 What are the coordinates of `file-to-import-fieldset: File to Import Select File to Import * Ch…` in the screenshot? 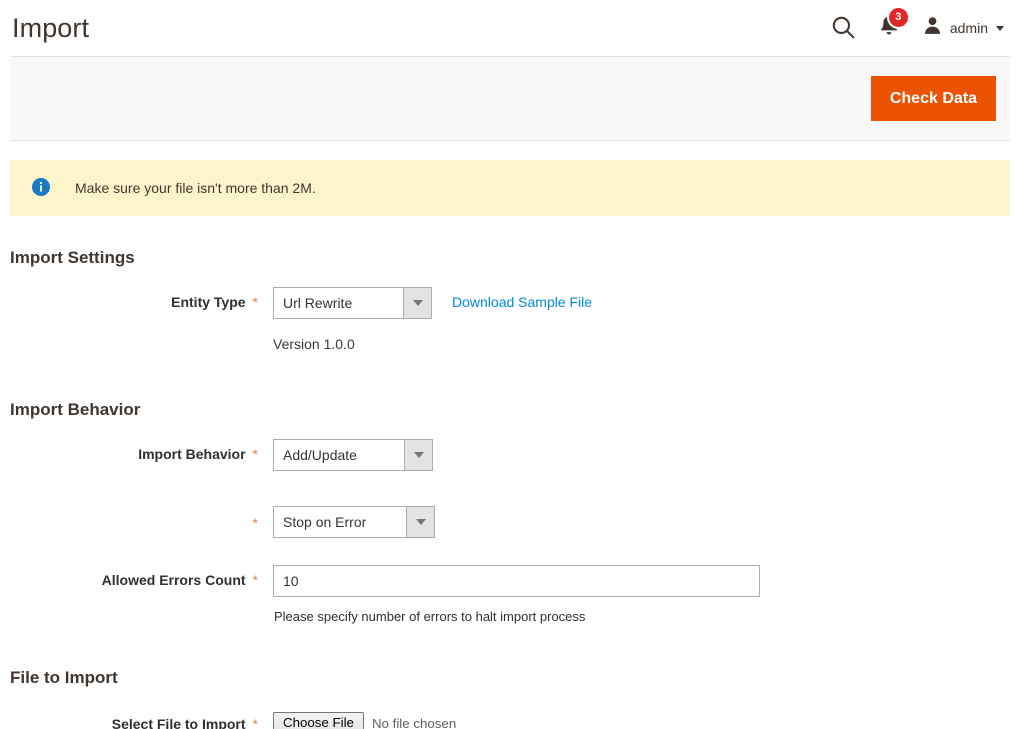 It's located at (510, 699).